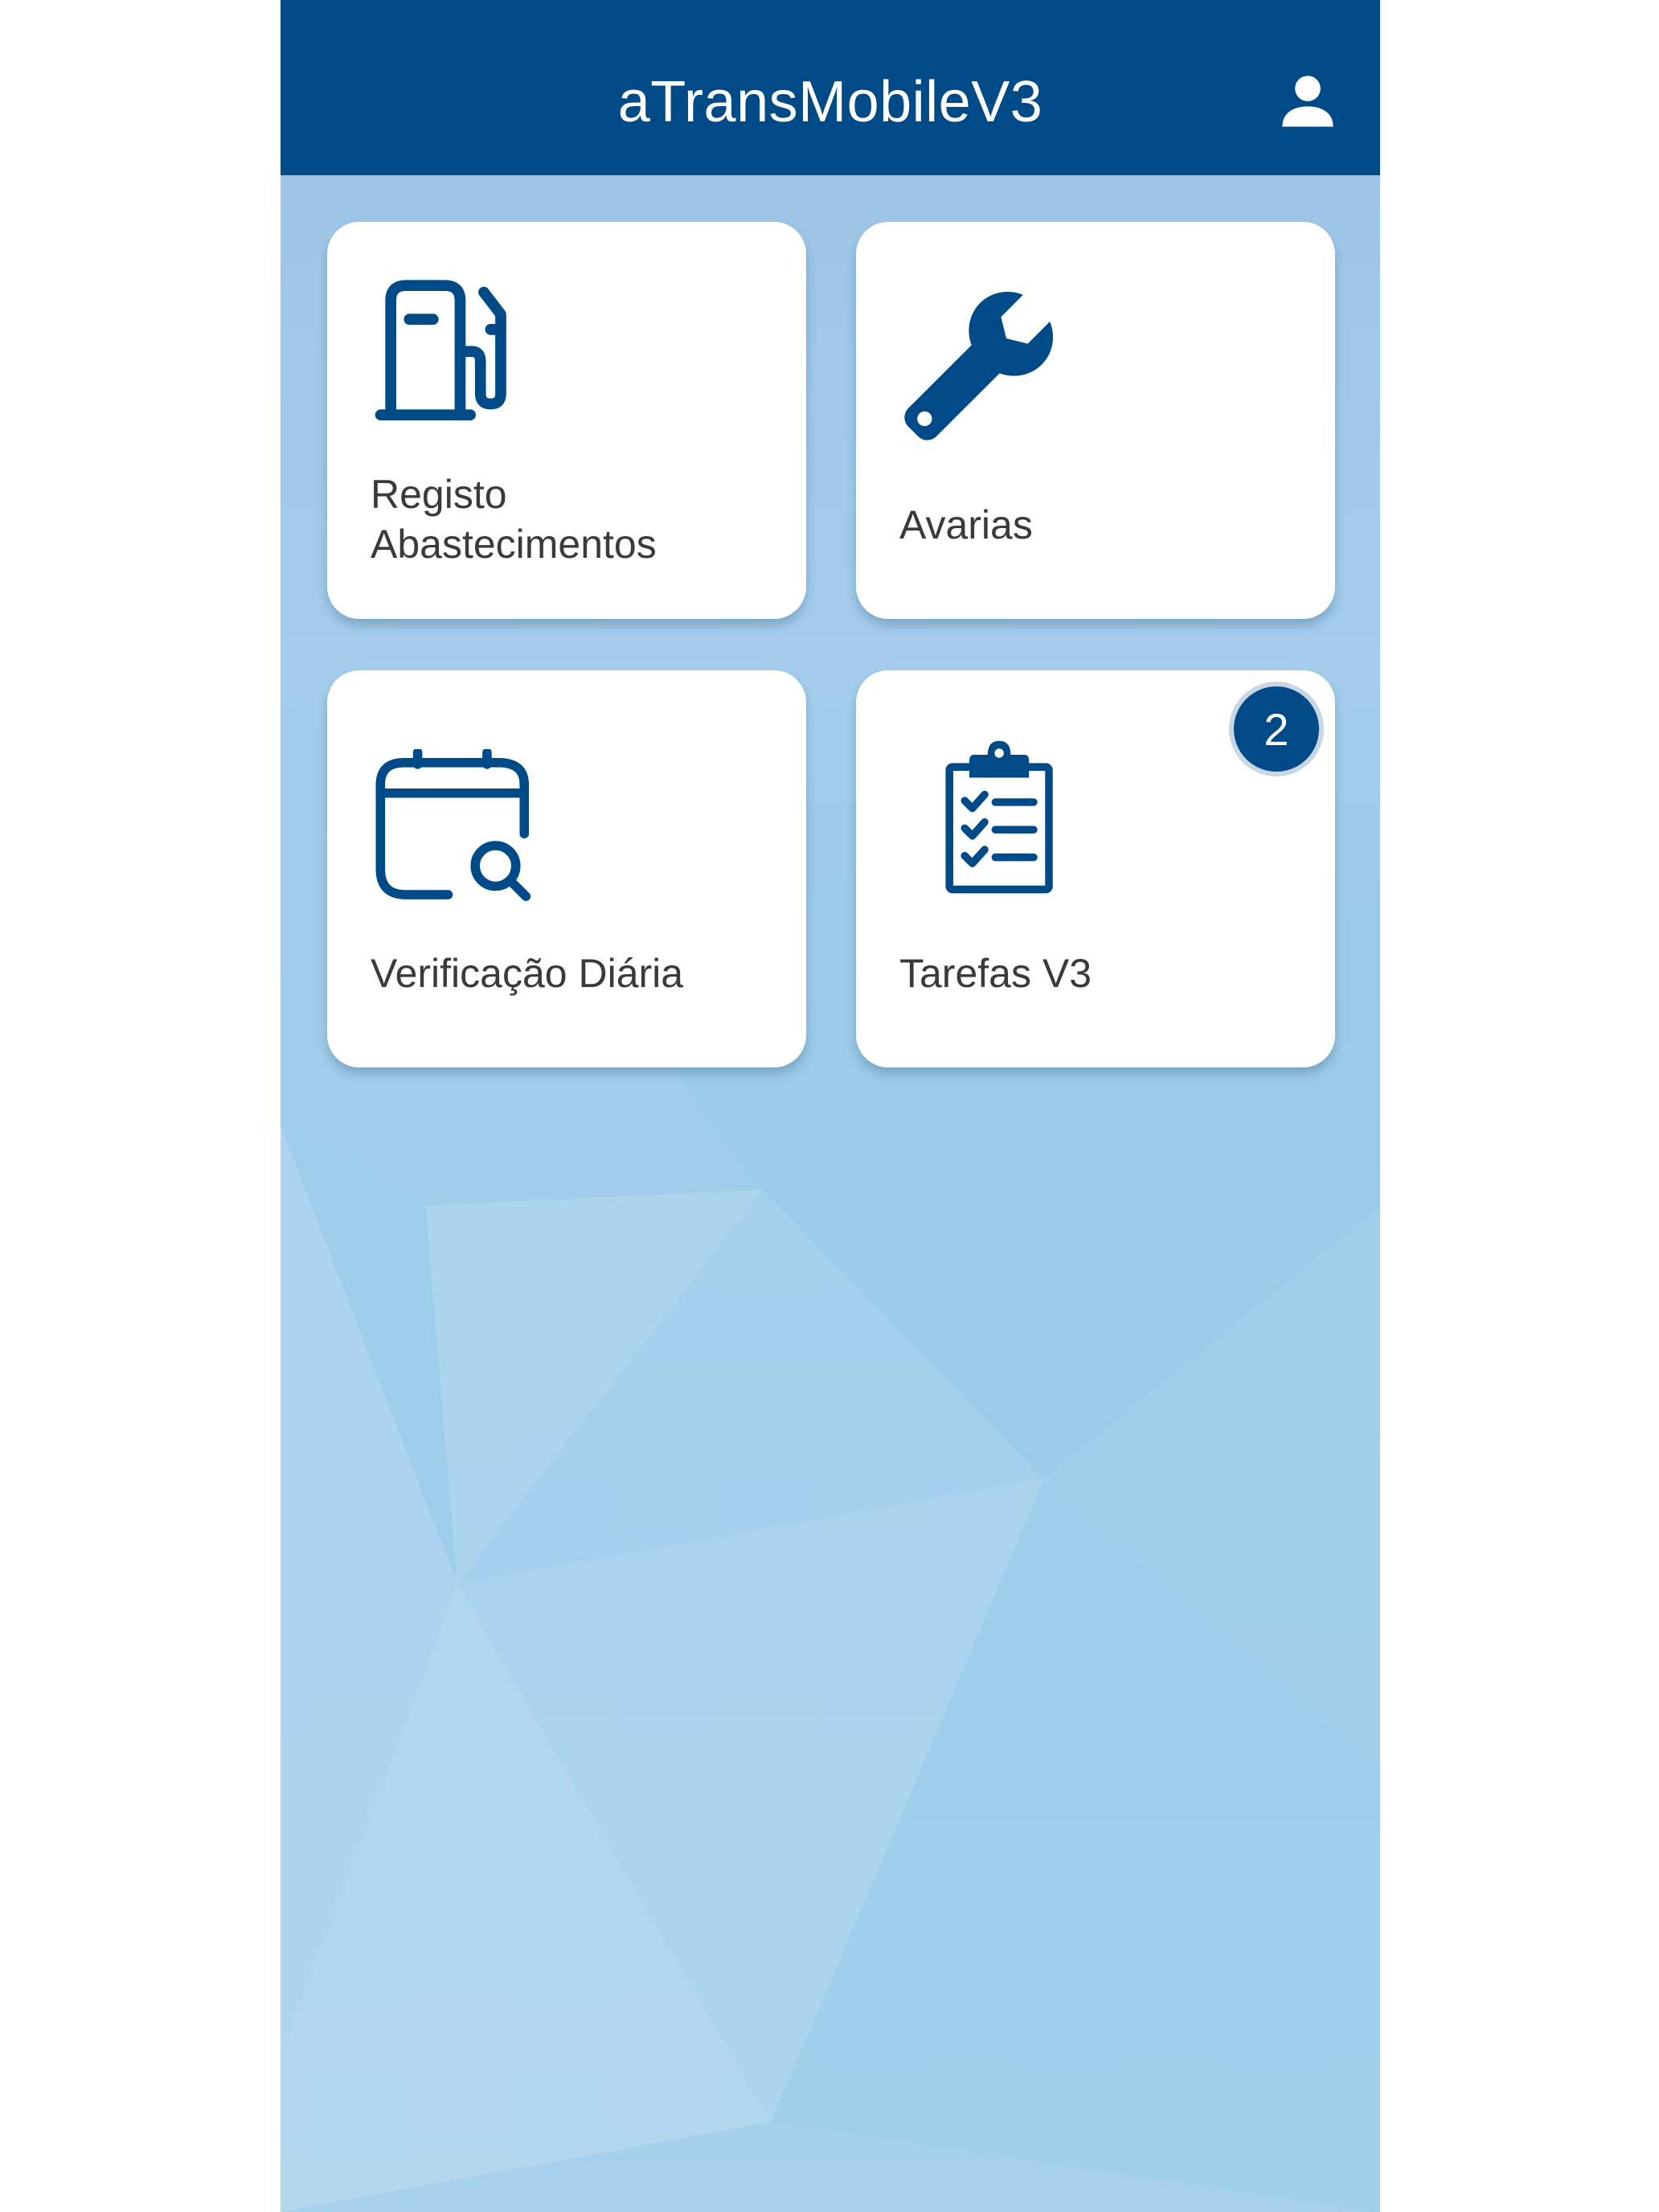 This screenshot has width=1659, height=2212. I want to click on app-header: aTransMobileV3, so click(830, 87).